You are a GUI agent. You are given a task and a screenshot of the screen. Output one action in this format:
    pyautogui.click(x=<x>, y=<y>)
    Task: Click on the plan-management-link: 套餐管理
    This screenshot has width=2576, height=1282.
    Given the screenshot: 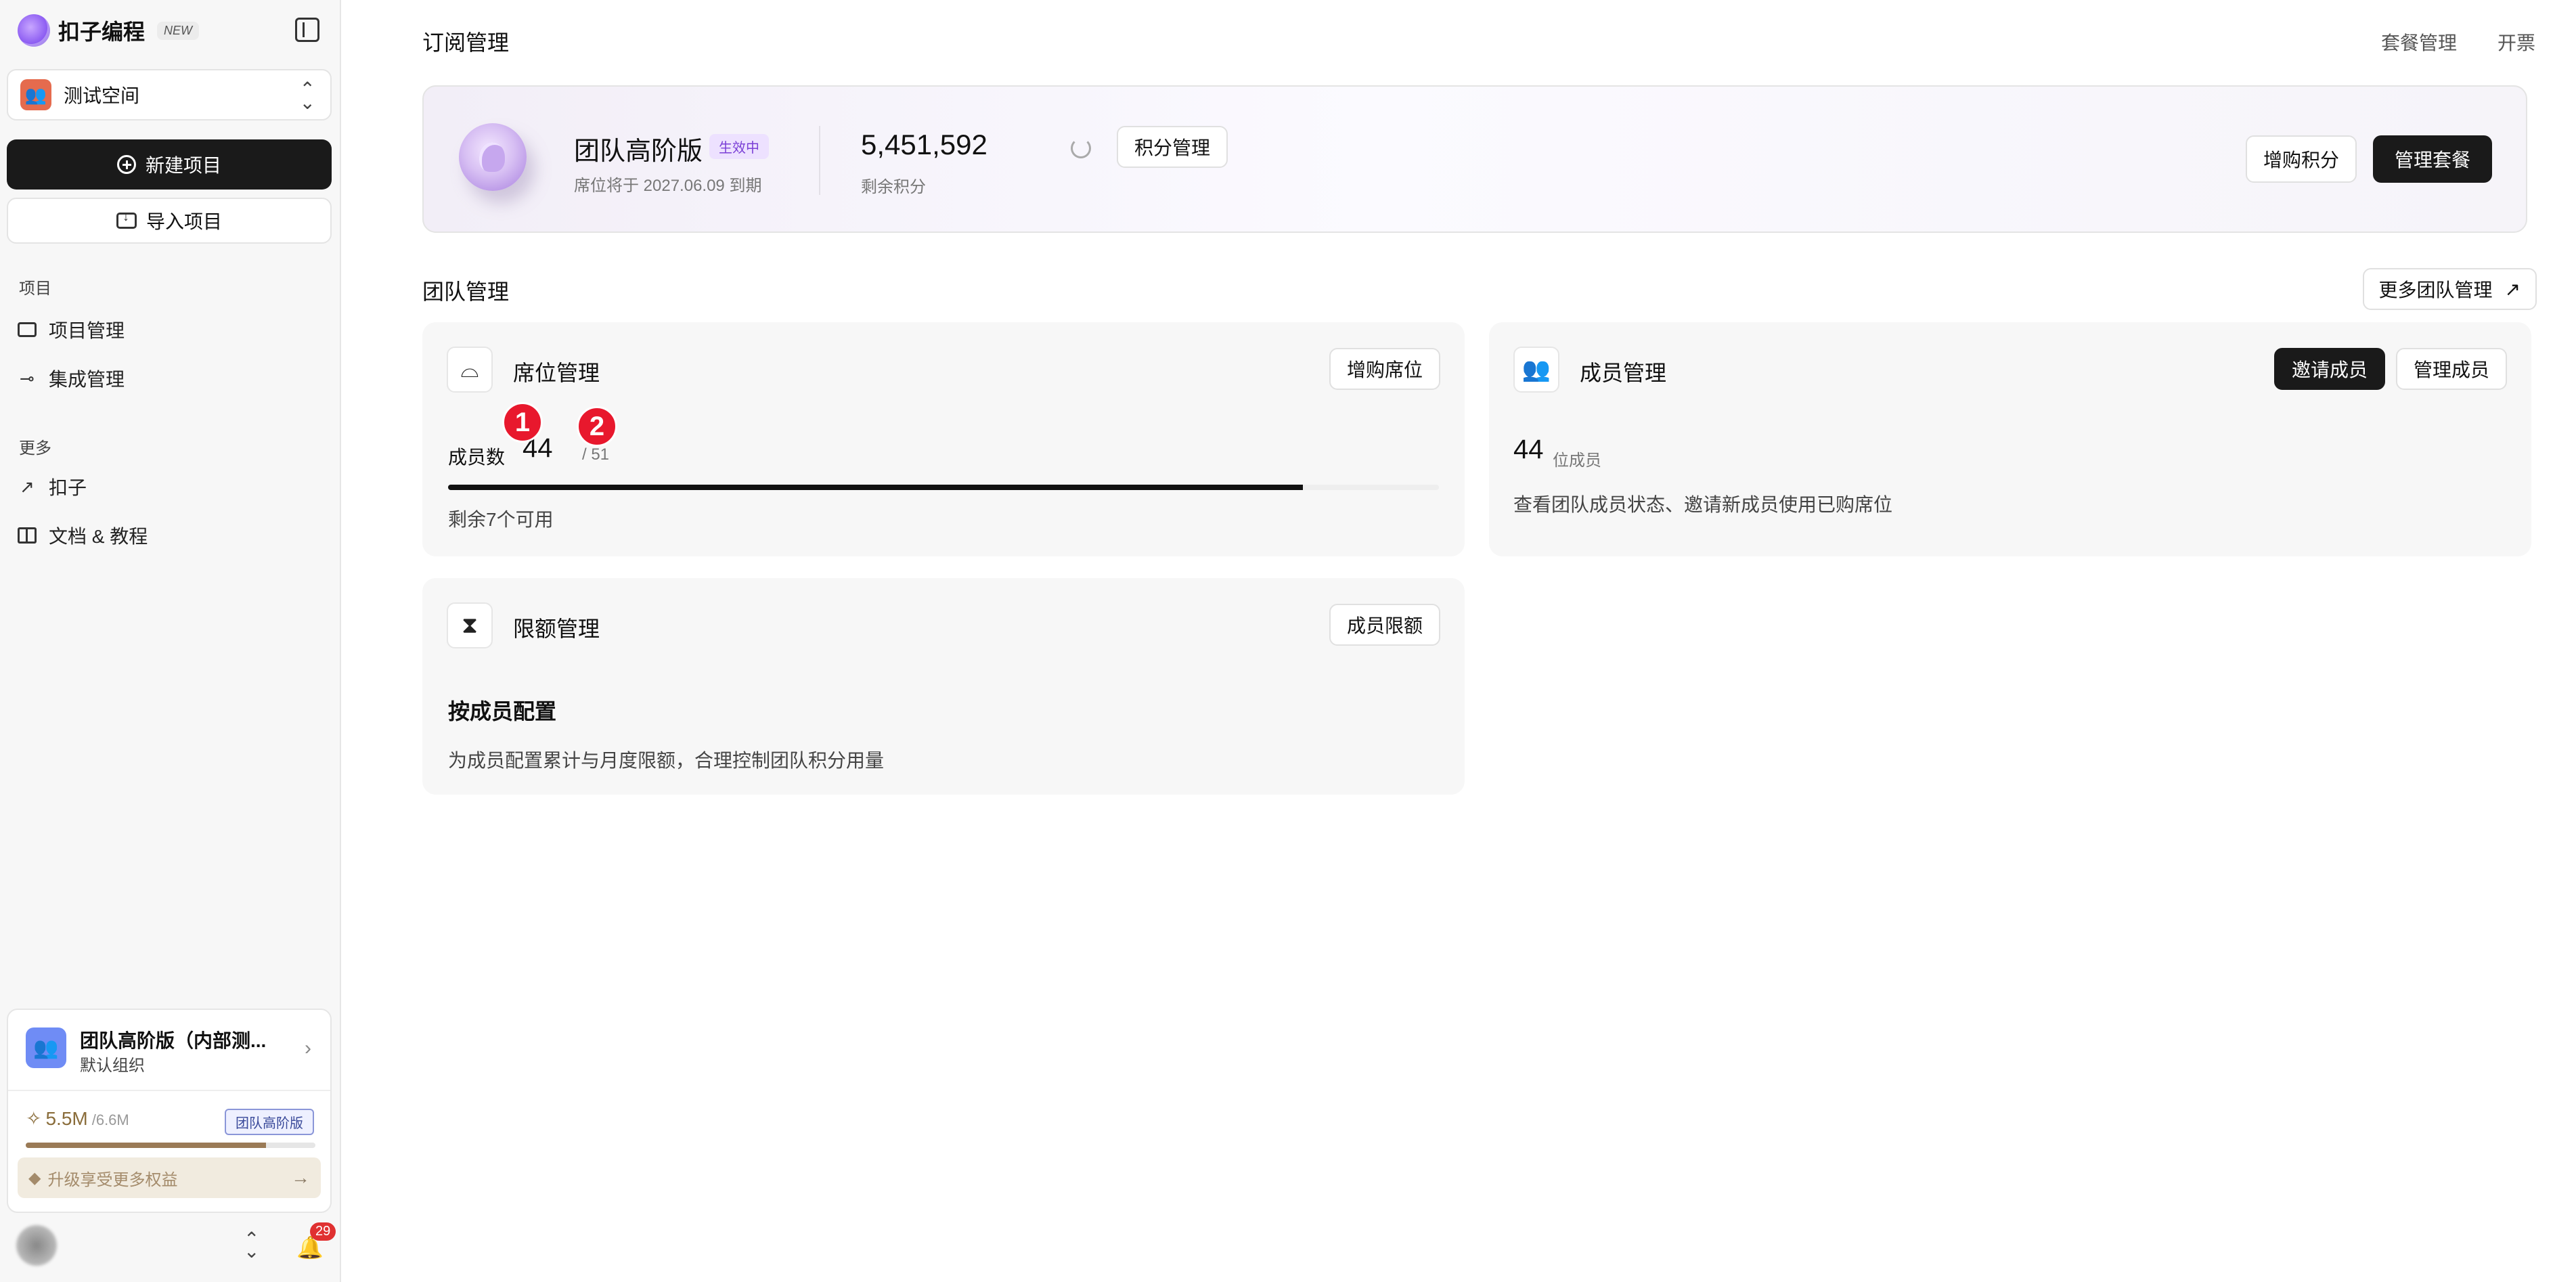 What is the action you would take?
    pyautogui.click(x=2419, y=42)
    